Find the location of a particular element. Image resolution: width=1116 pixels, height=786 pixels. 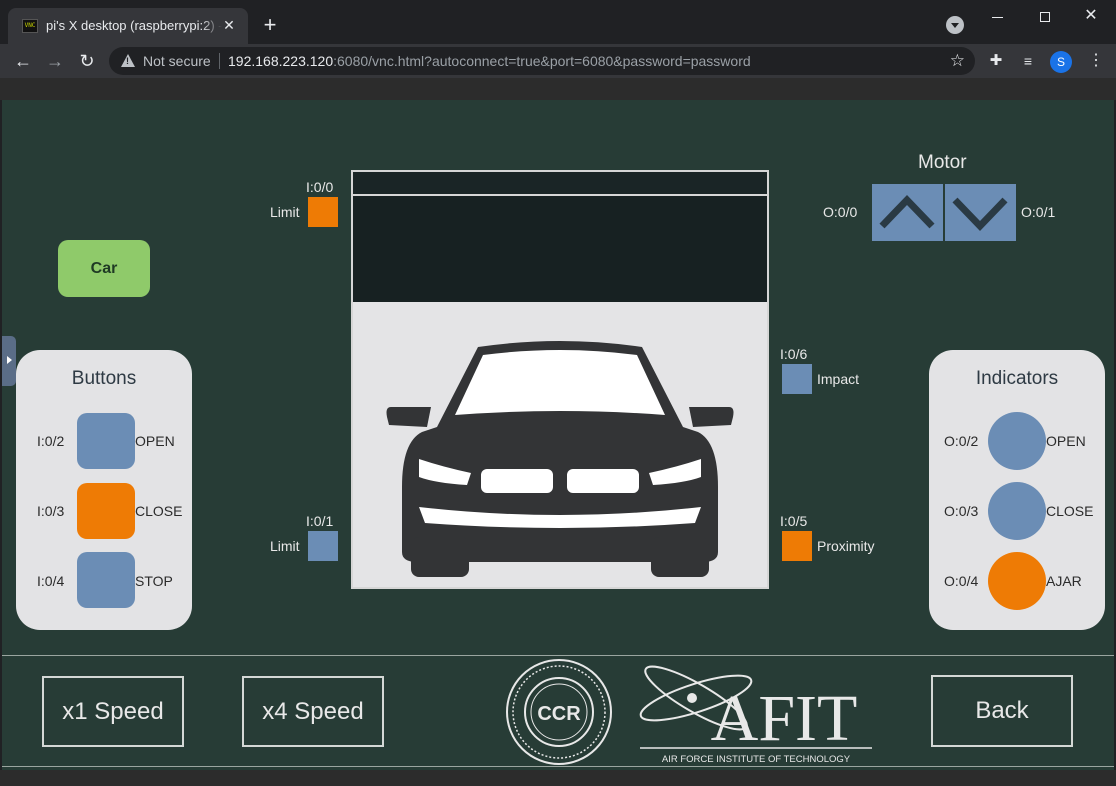

limit-bottom-sensor is located at coordinates (323, 546).